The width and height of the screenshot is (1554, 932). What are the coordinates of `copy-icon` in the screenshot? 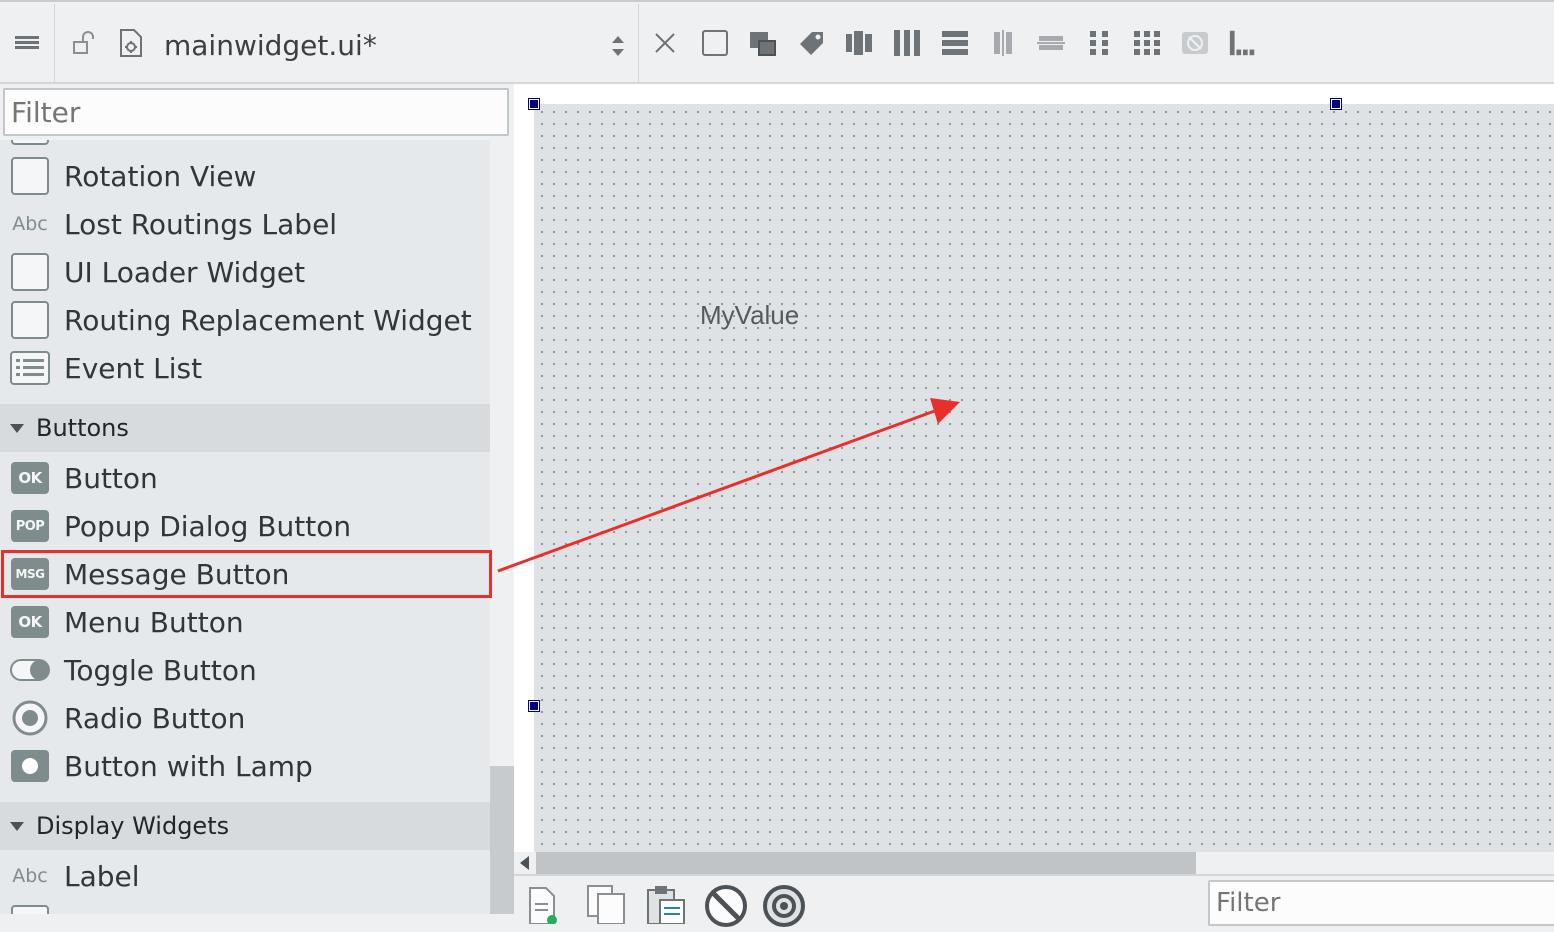 It's located at (606, 904).